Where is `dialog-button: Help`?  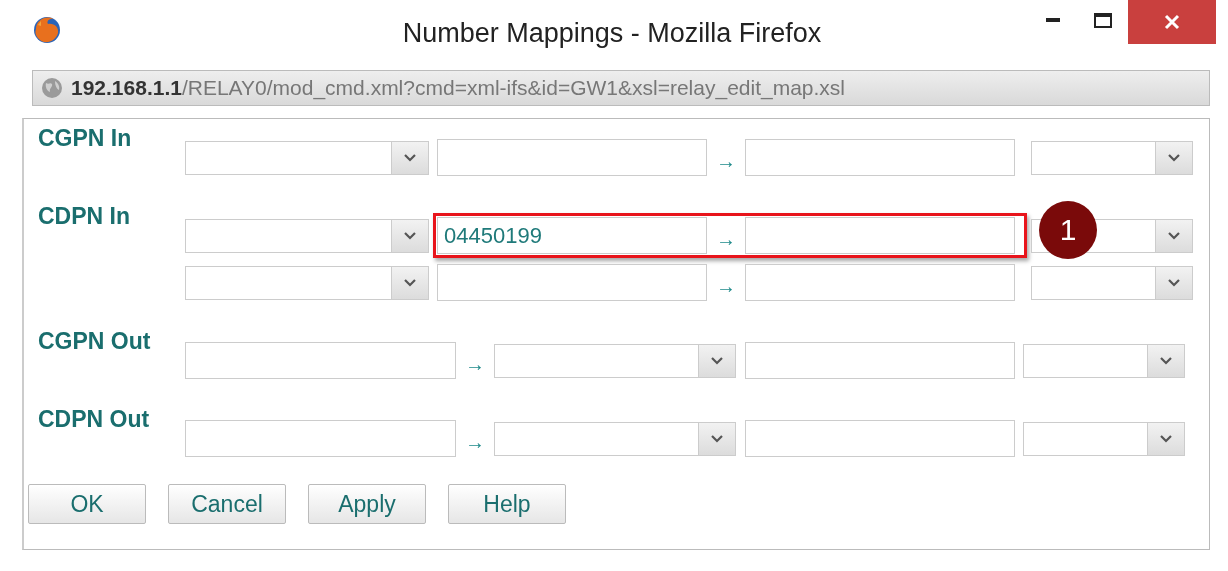 dialog-button: Help is located at coordinates (507, 504).